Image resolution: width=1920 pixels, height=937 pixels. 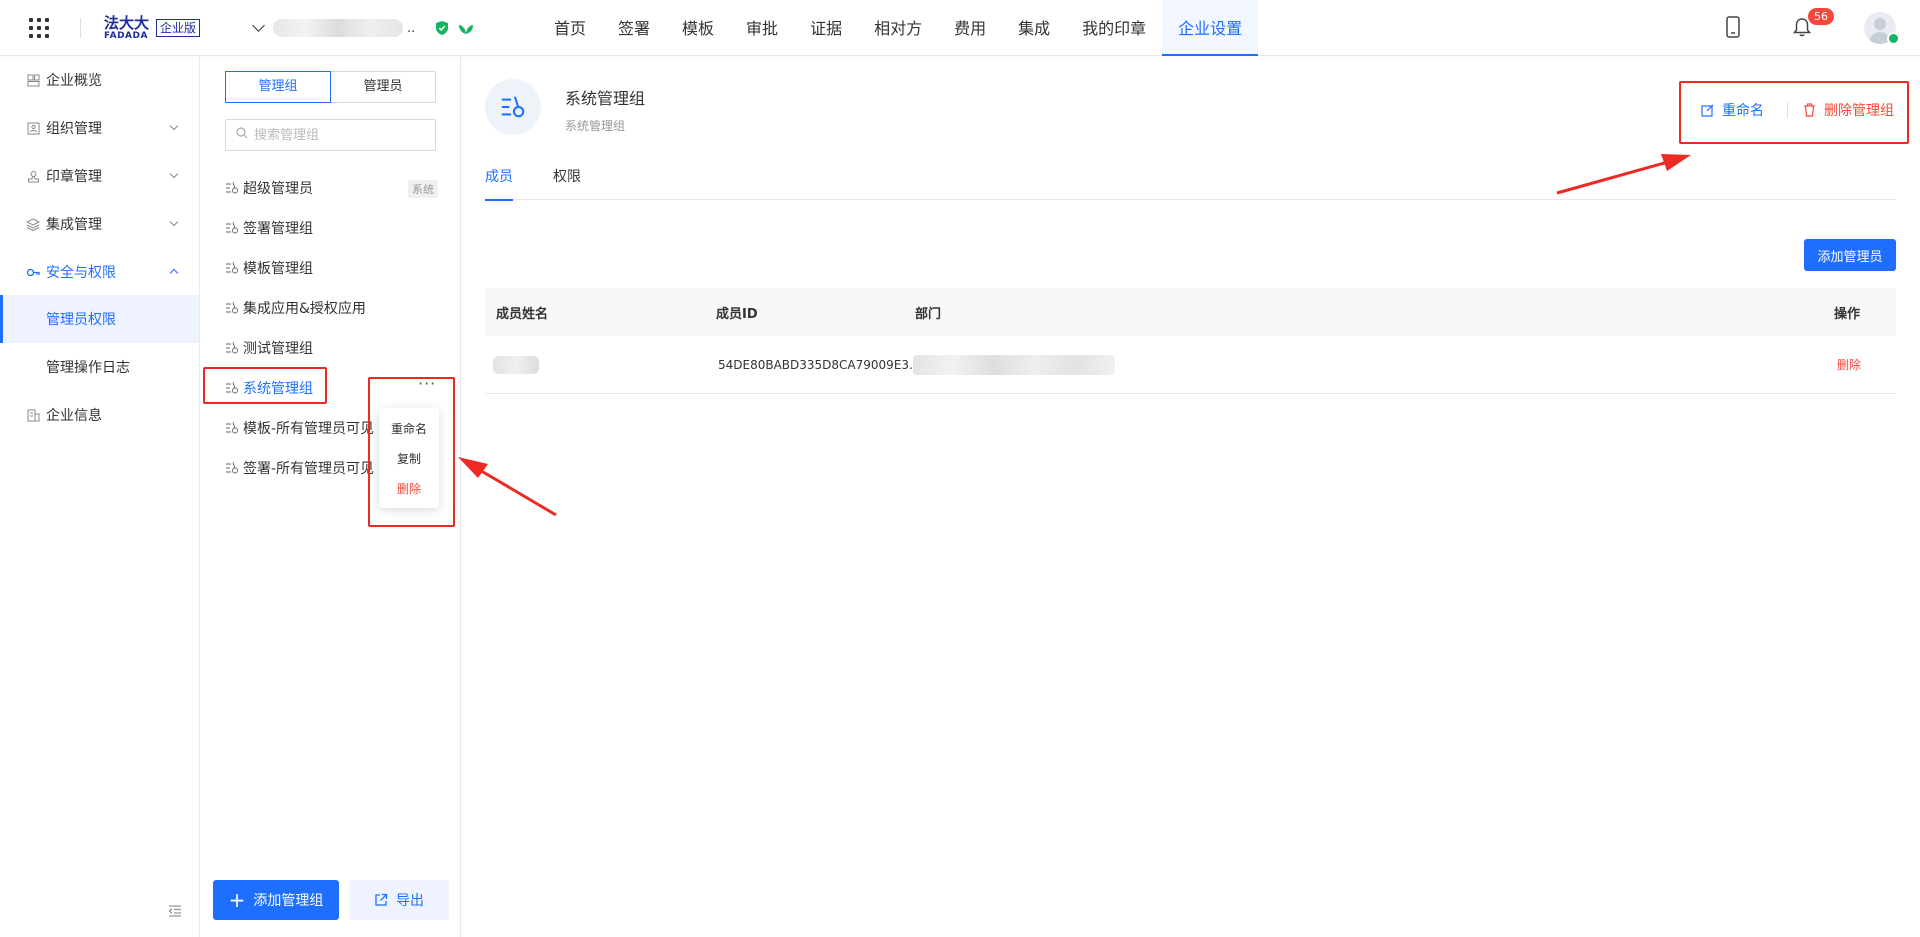 I want to click on table-row: 54DE80BABD335D8CA79009E3... 删除, so click(x=1190, y=365).